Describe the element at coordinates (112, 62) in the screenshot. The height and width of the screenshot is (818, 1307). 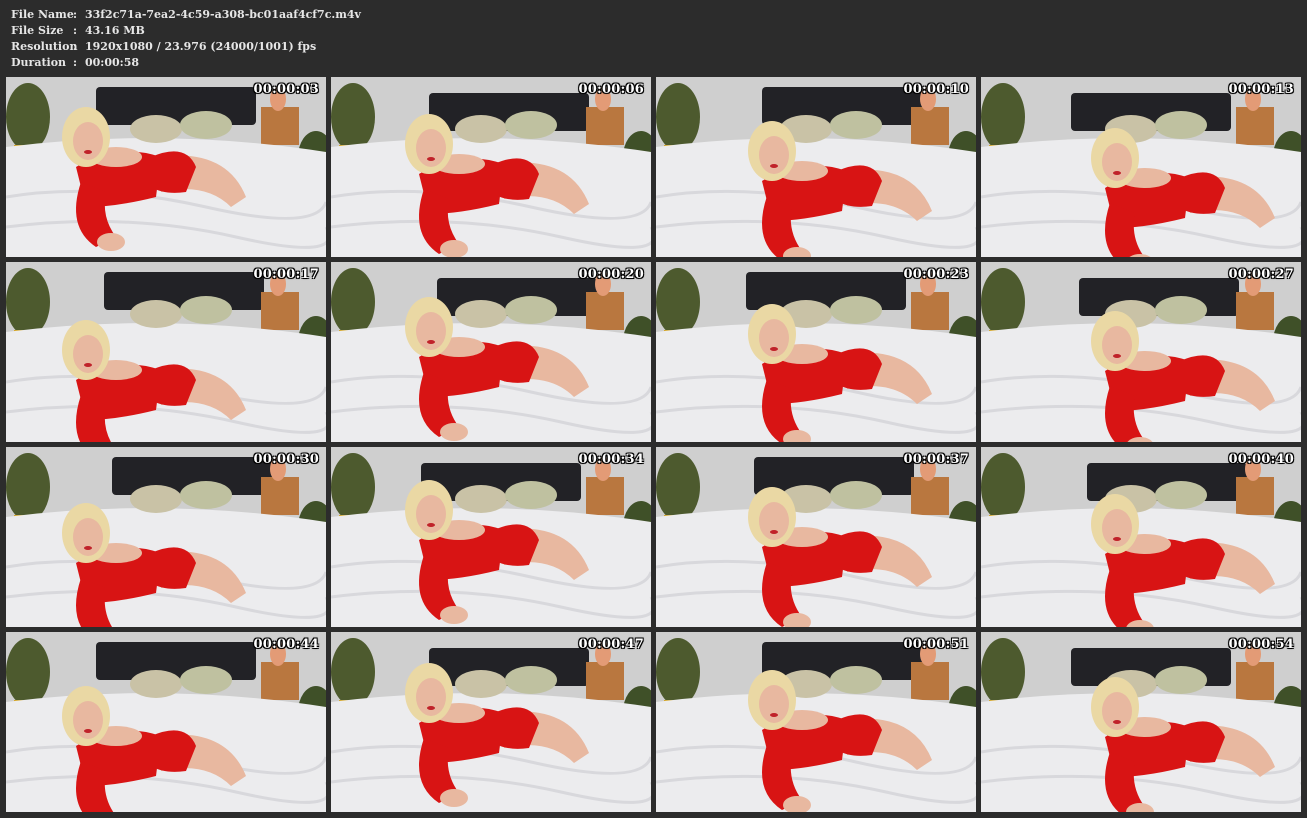
I see `meta-value: 00:00:58` at that location.